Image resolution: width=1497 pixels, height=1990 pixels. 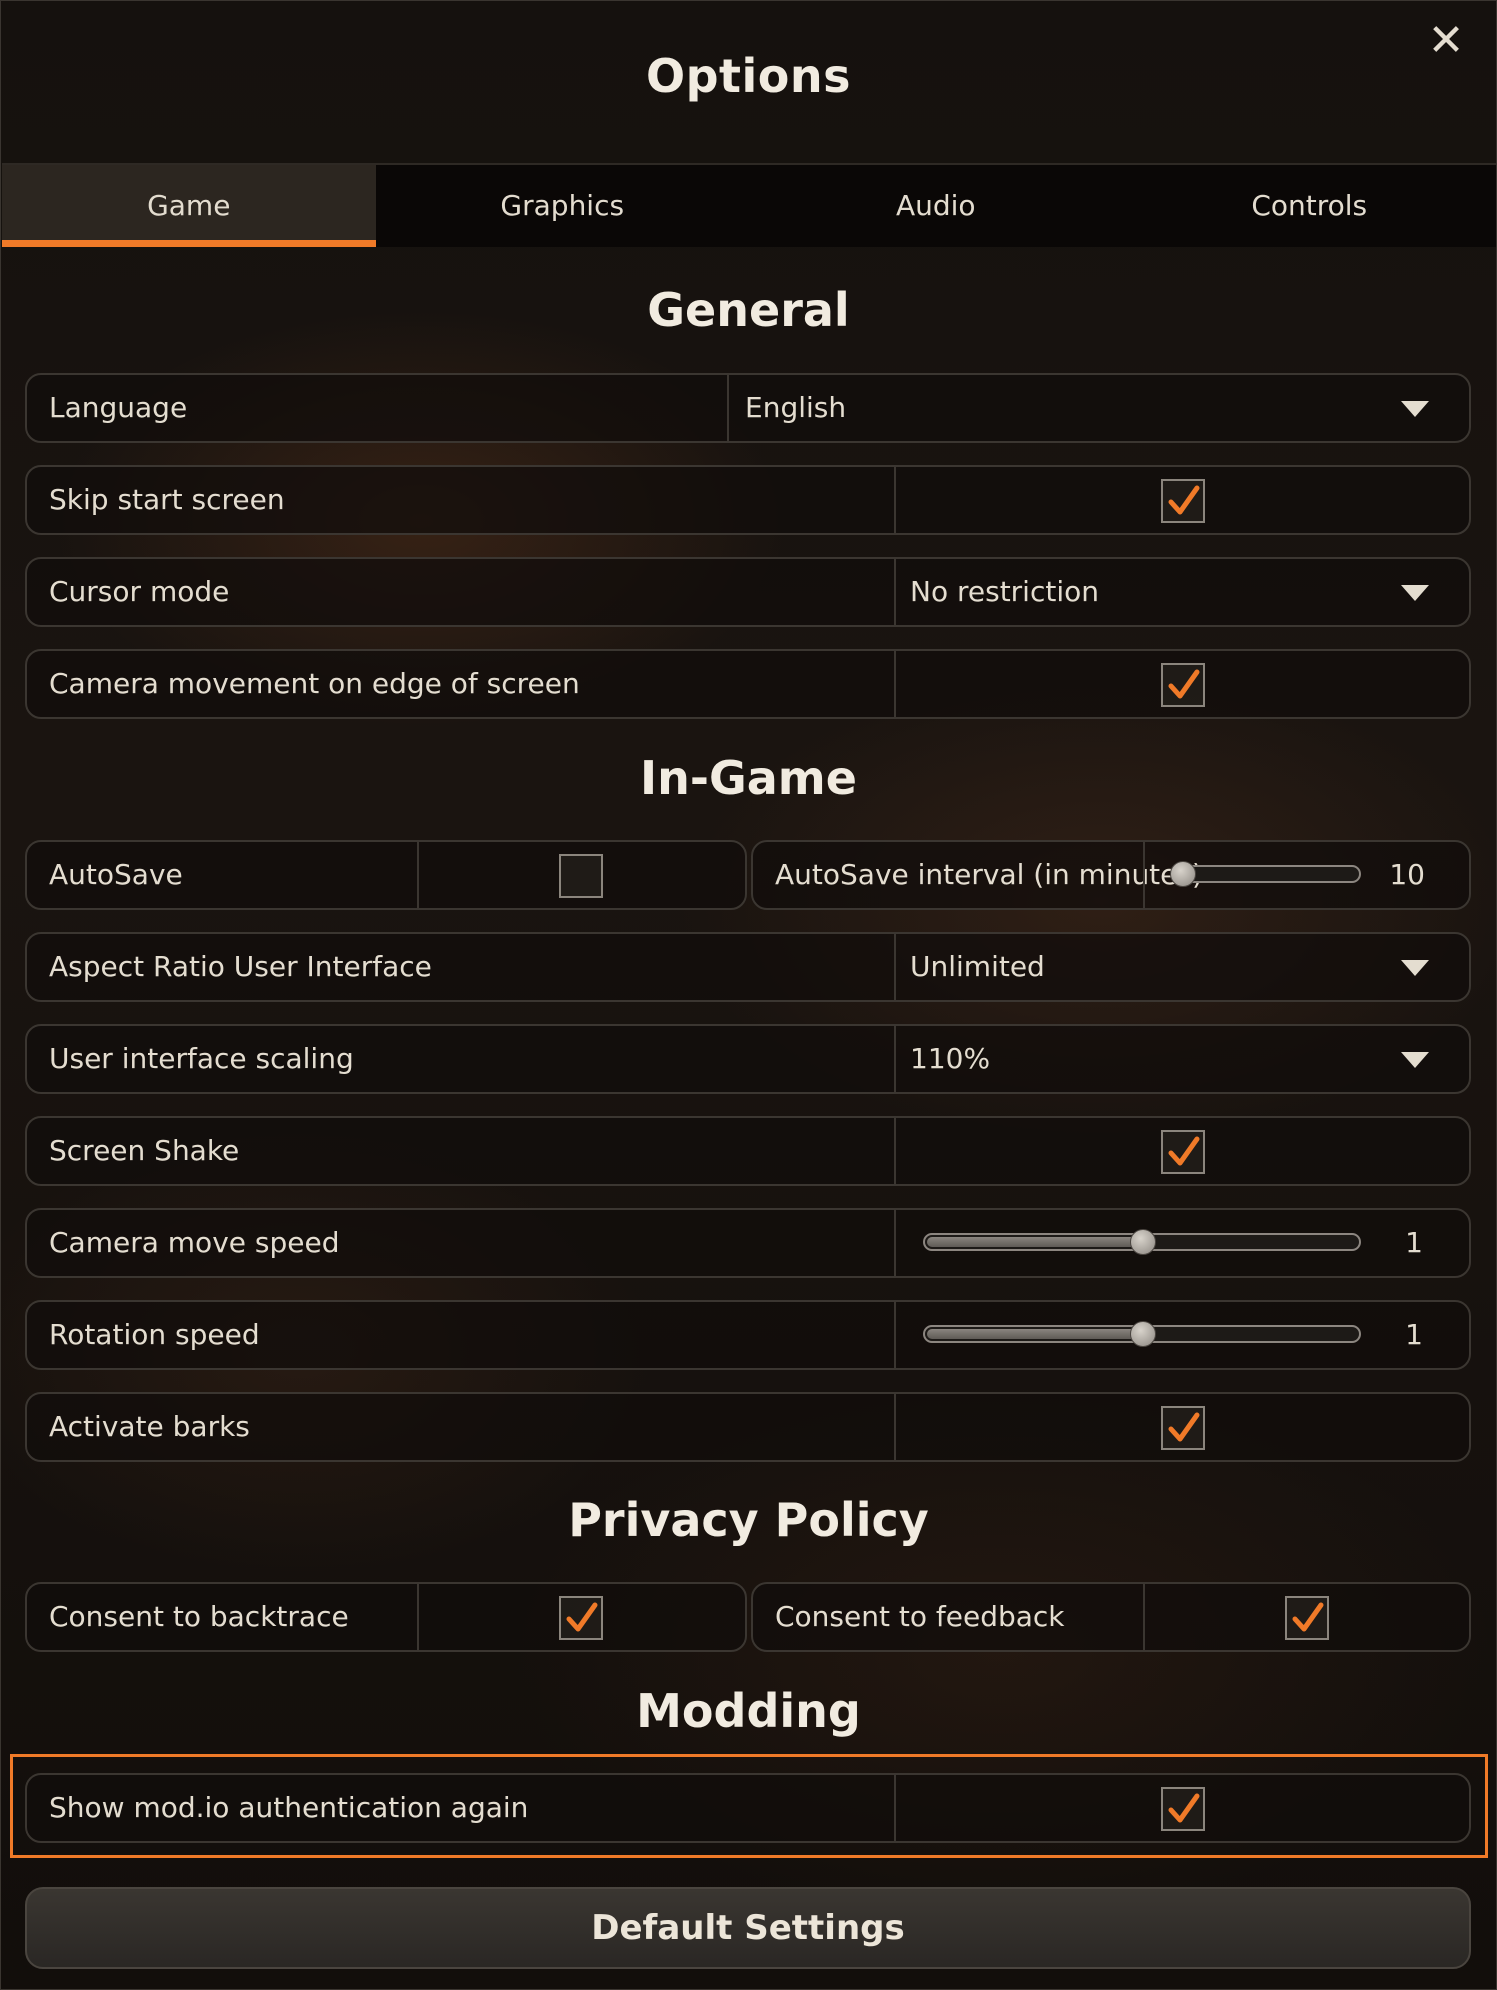 I want to click on cursor-mode-value: No restriction, so click(x=1004, y=591).